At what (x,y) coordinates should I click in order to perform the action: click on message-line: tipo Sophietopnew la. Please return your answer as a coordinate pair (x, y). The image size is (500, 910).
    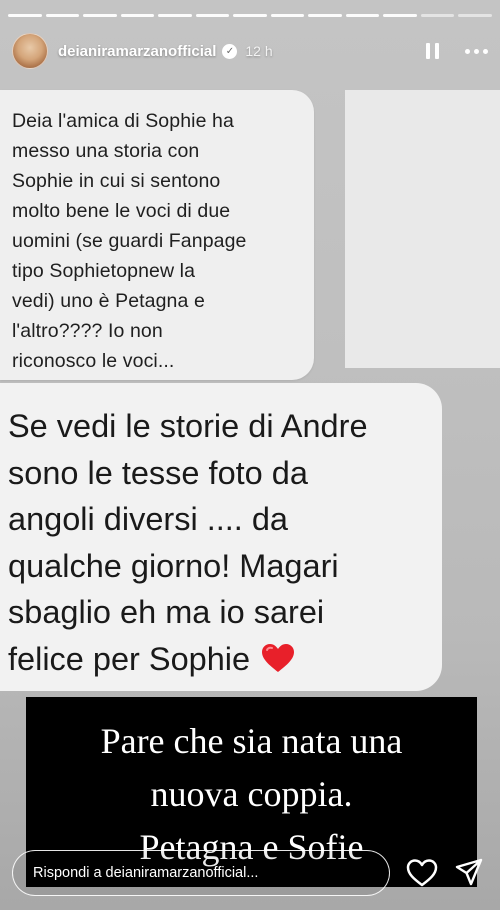
    Looking at the image, I should click on (104, 271).